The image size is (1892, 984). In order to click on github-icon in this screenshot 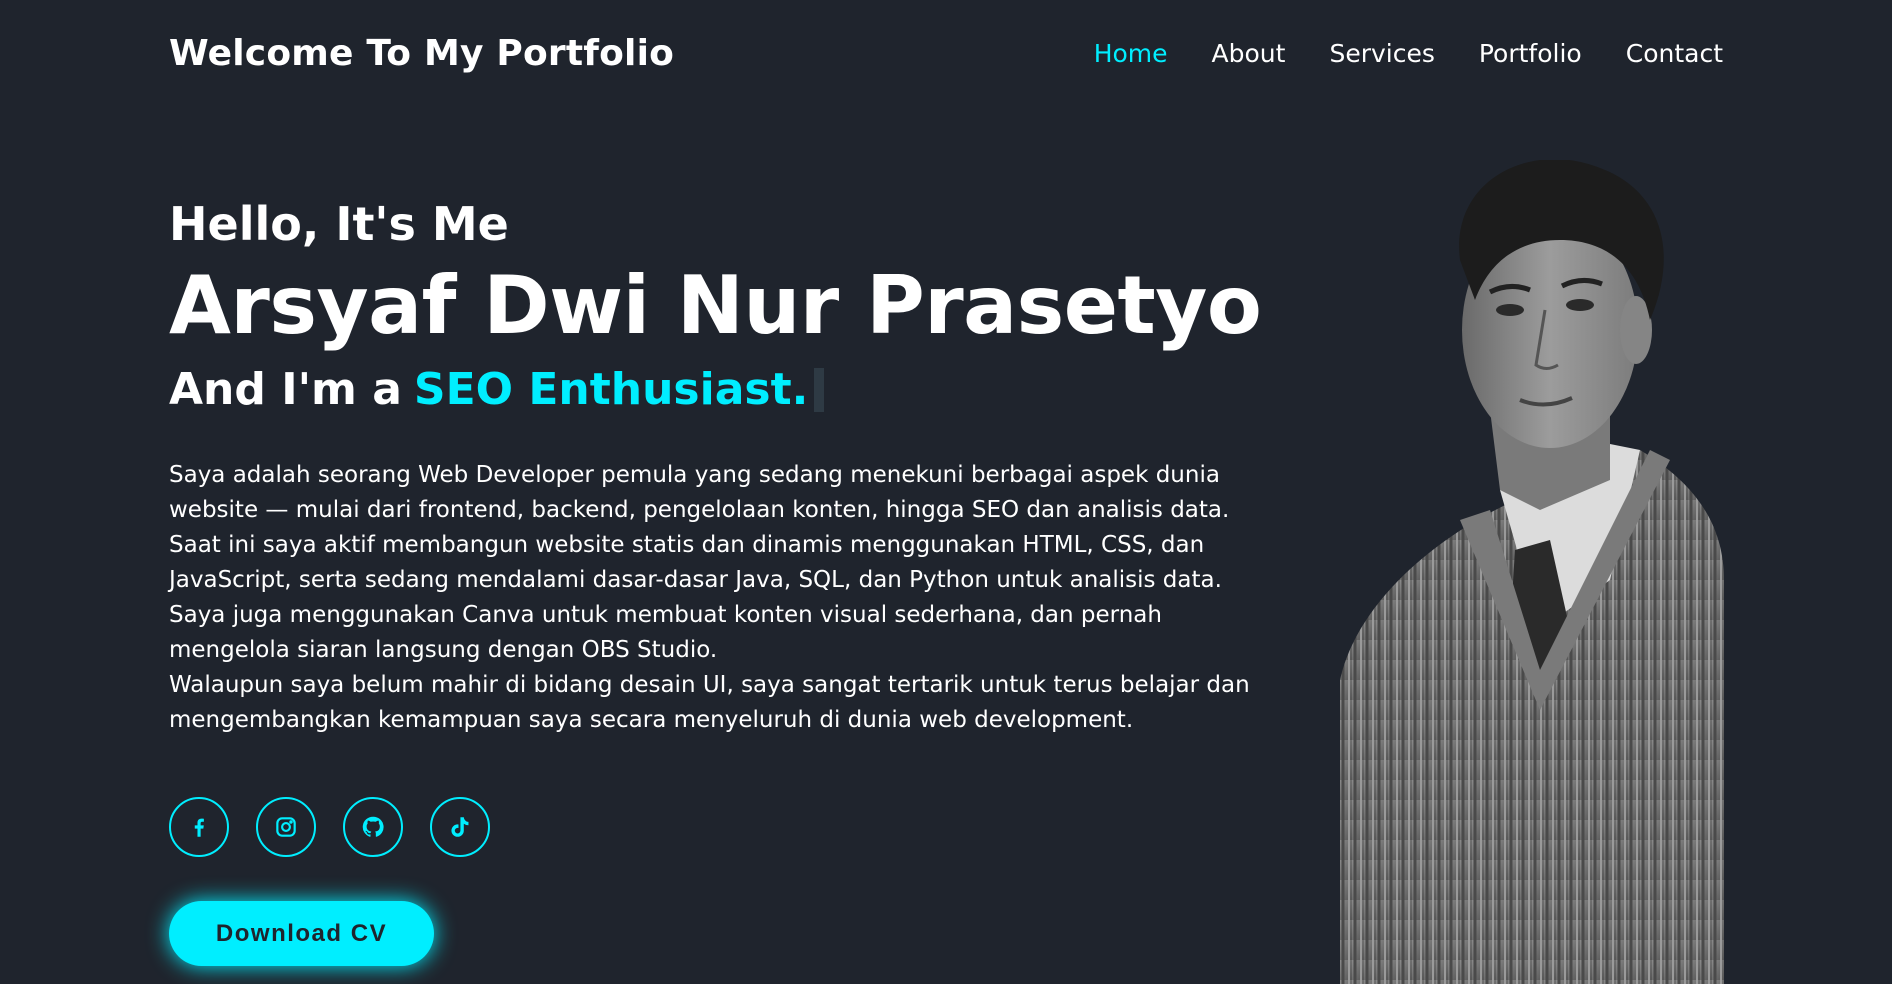, I will do `click(373, 826)`.